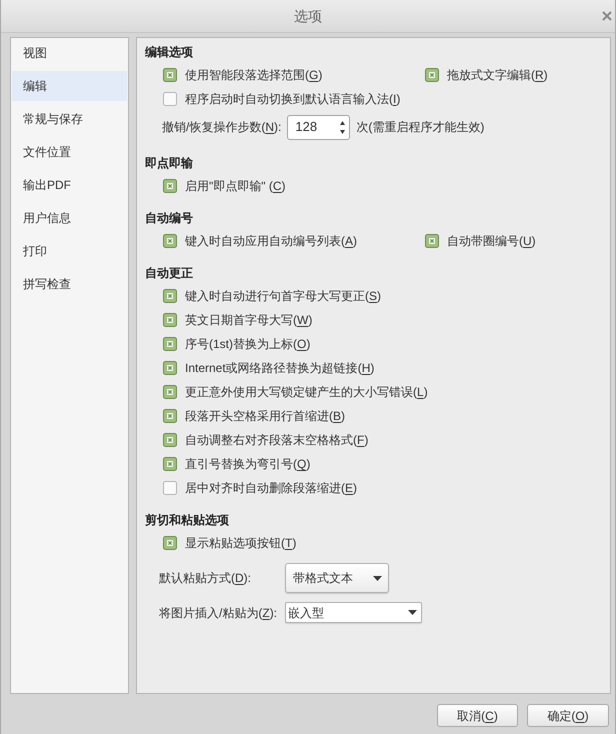 The height and width of the screenshot is (734, 616). What do you see at coordinates (308, 16) in the screenshot?
I see `window-title: 选项` at bounding box center [308, 16].